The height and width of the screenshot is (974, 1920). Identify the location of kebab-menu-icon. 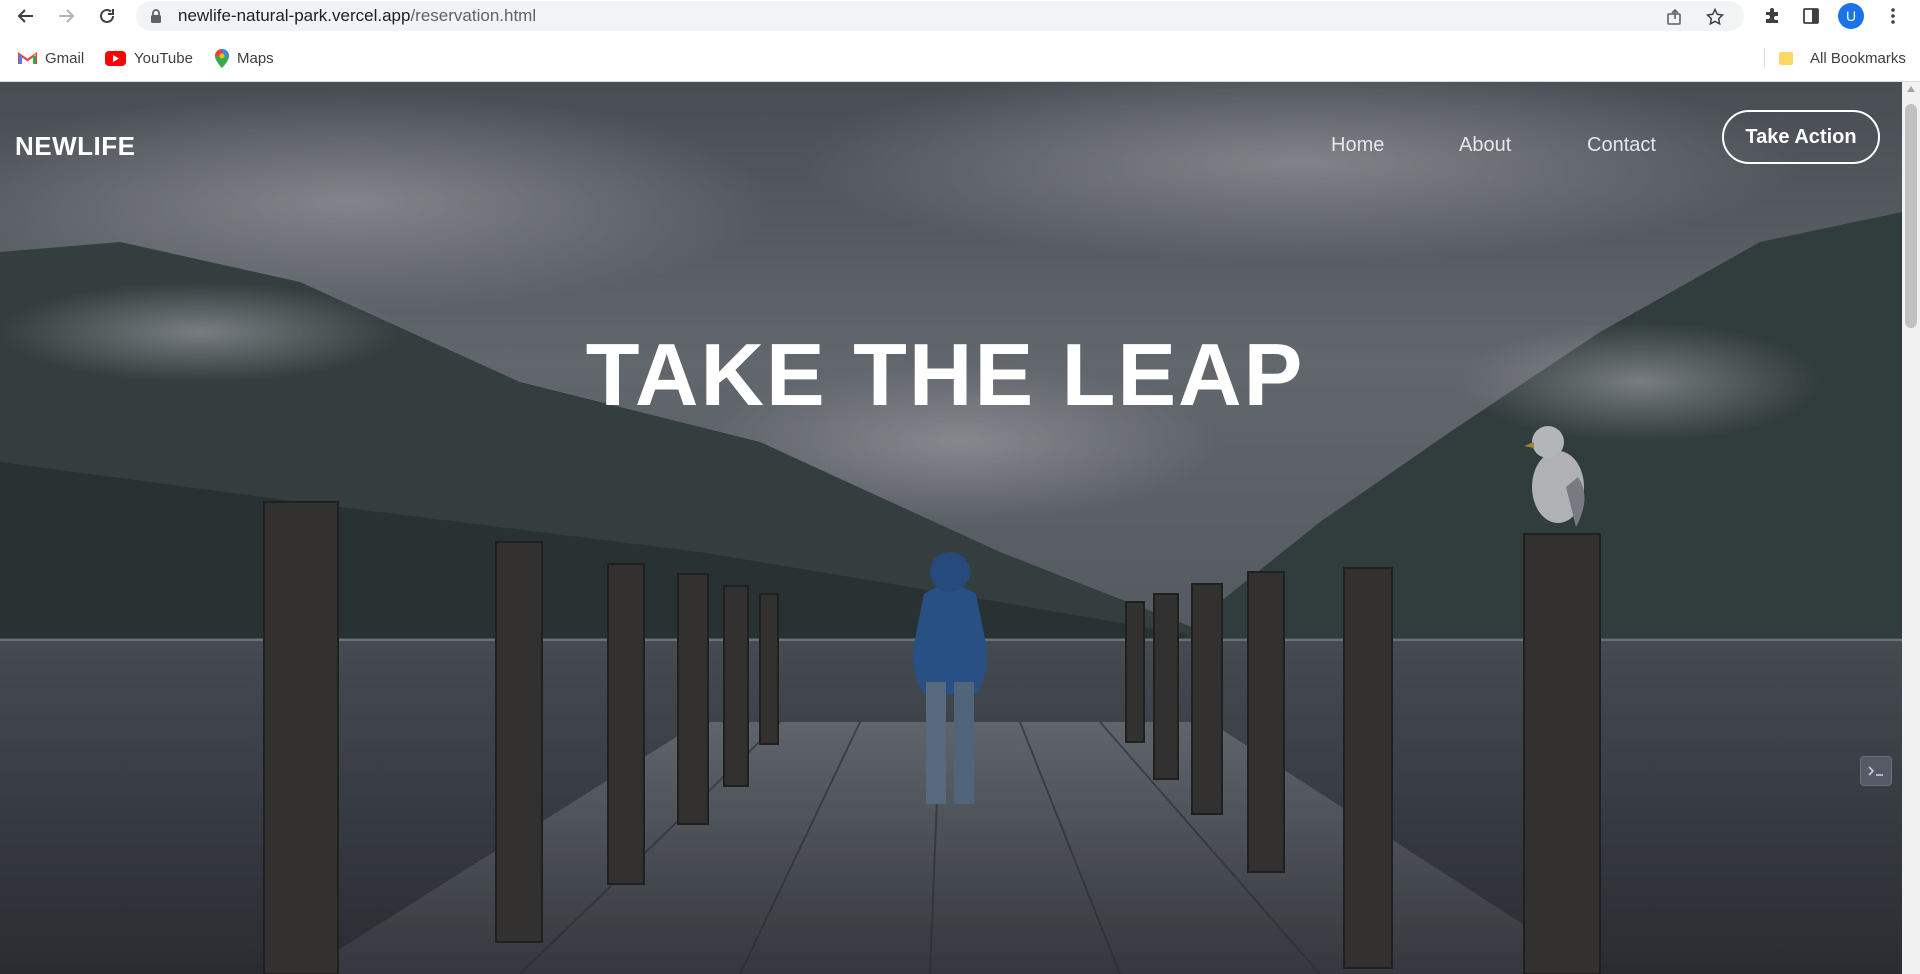
(1893, 16).